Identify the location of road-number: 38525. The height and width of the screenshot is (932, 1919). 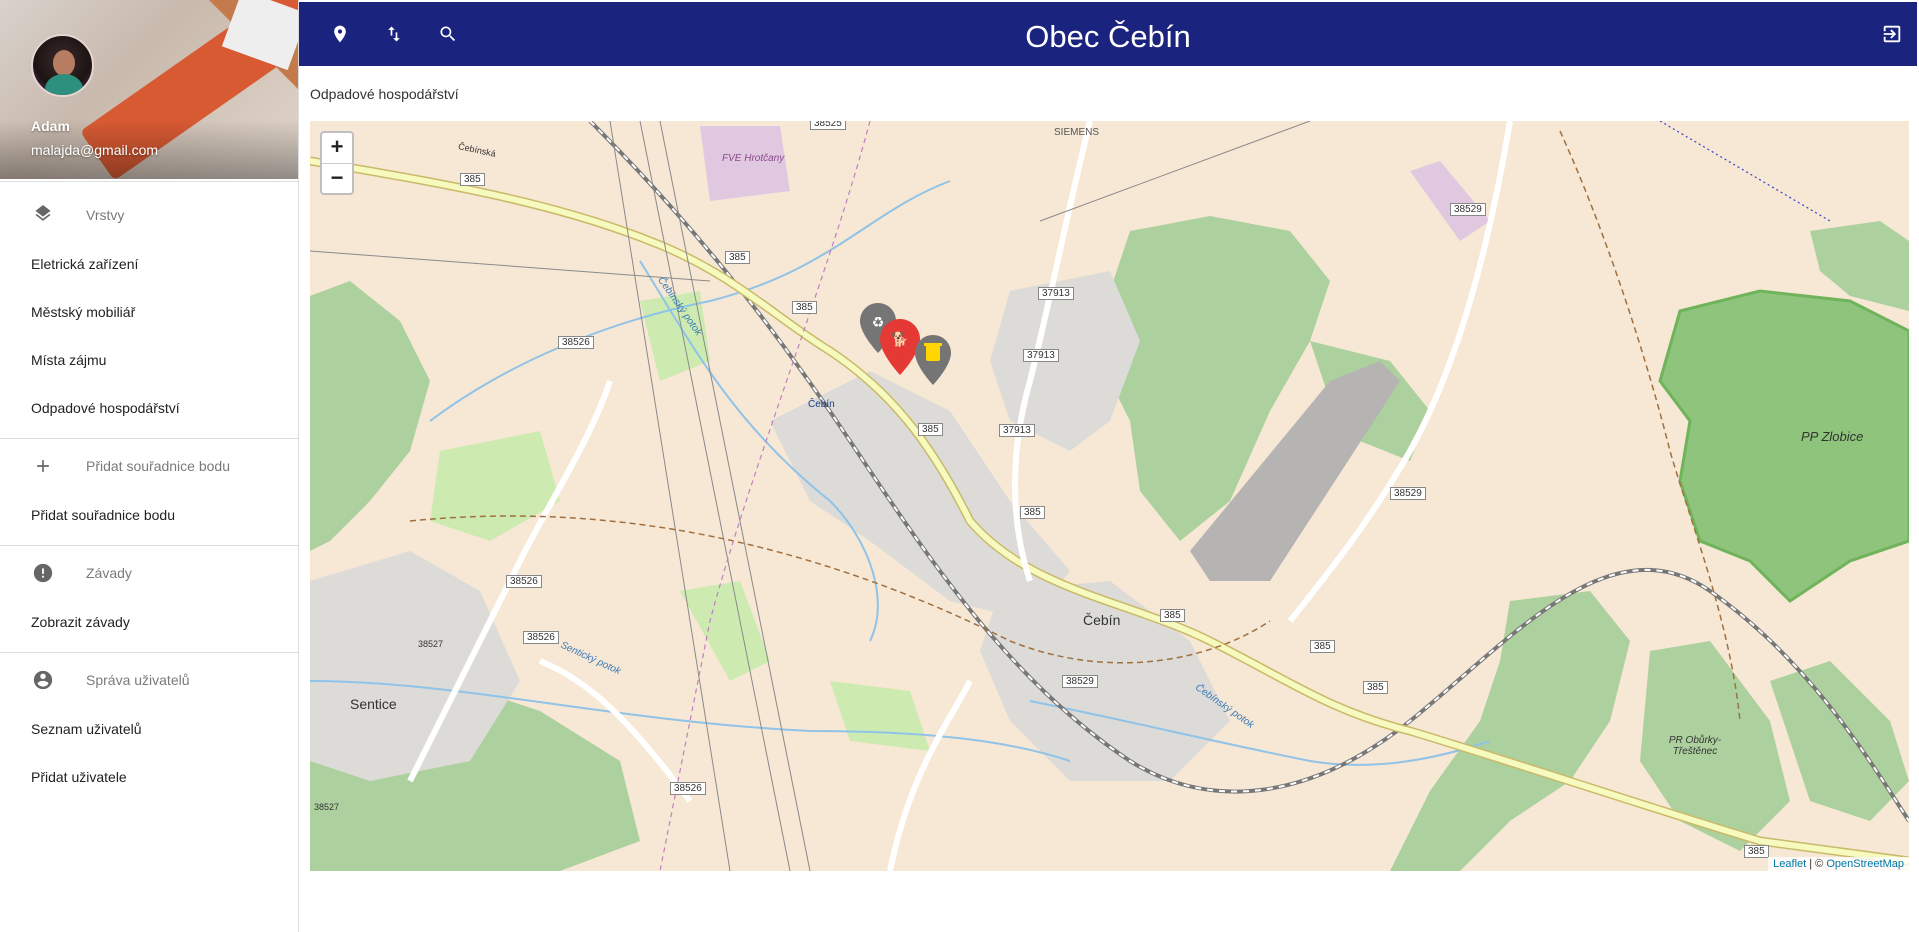
(828, 125).